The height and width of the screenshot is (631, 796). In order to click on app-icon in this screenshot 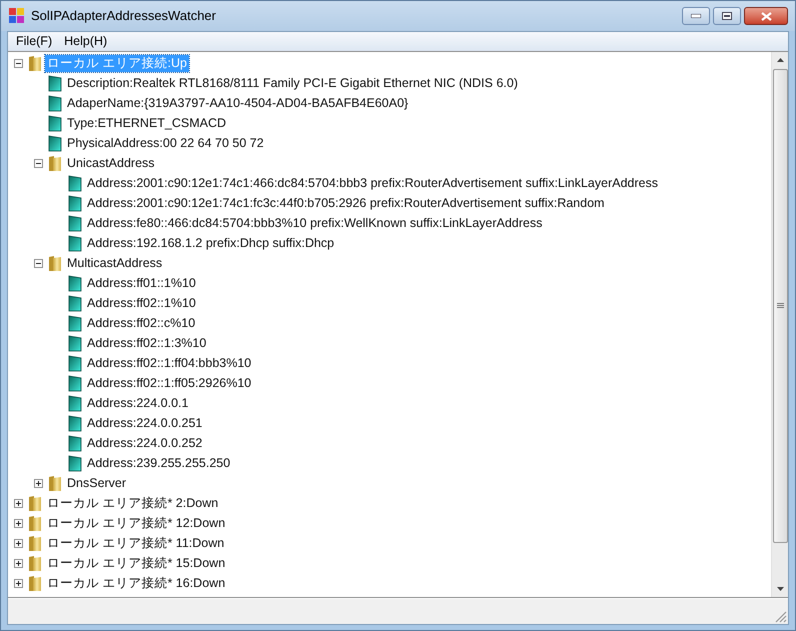, I will do `click(17, 16)`.